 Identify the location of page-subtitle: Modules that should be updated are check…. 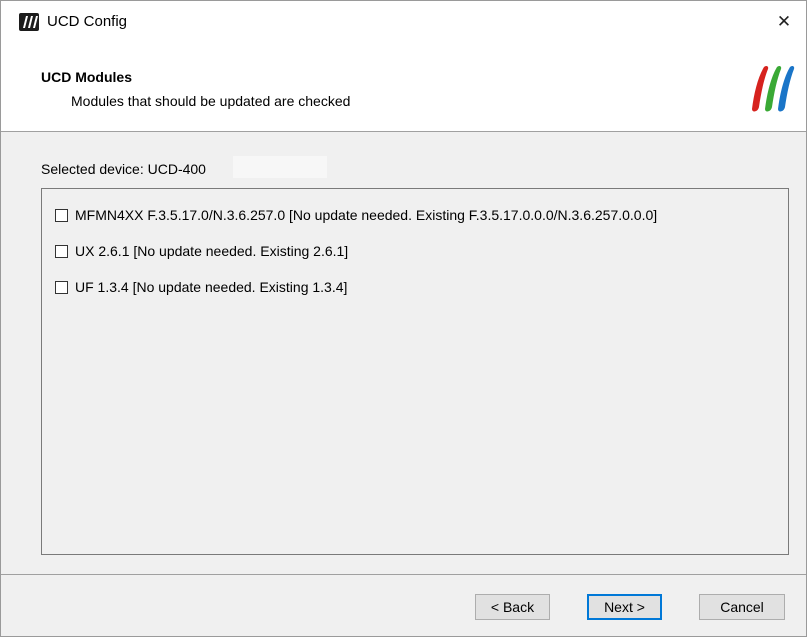
(211, 101).